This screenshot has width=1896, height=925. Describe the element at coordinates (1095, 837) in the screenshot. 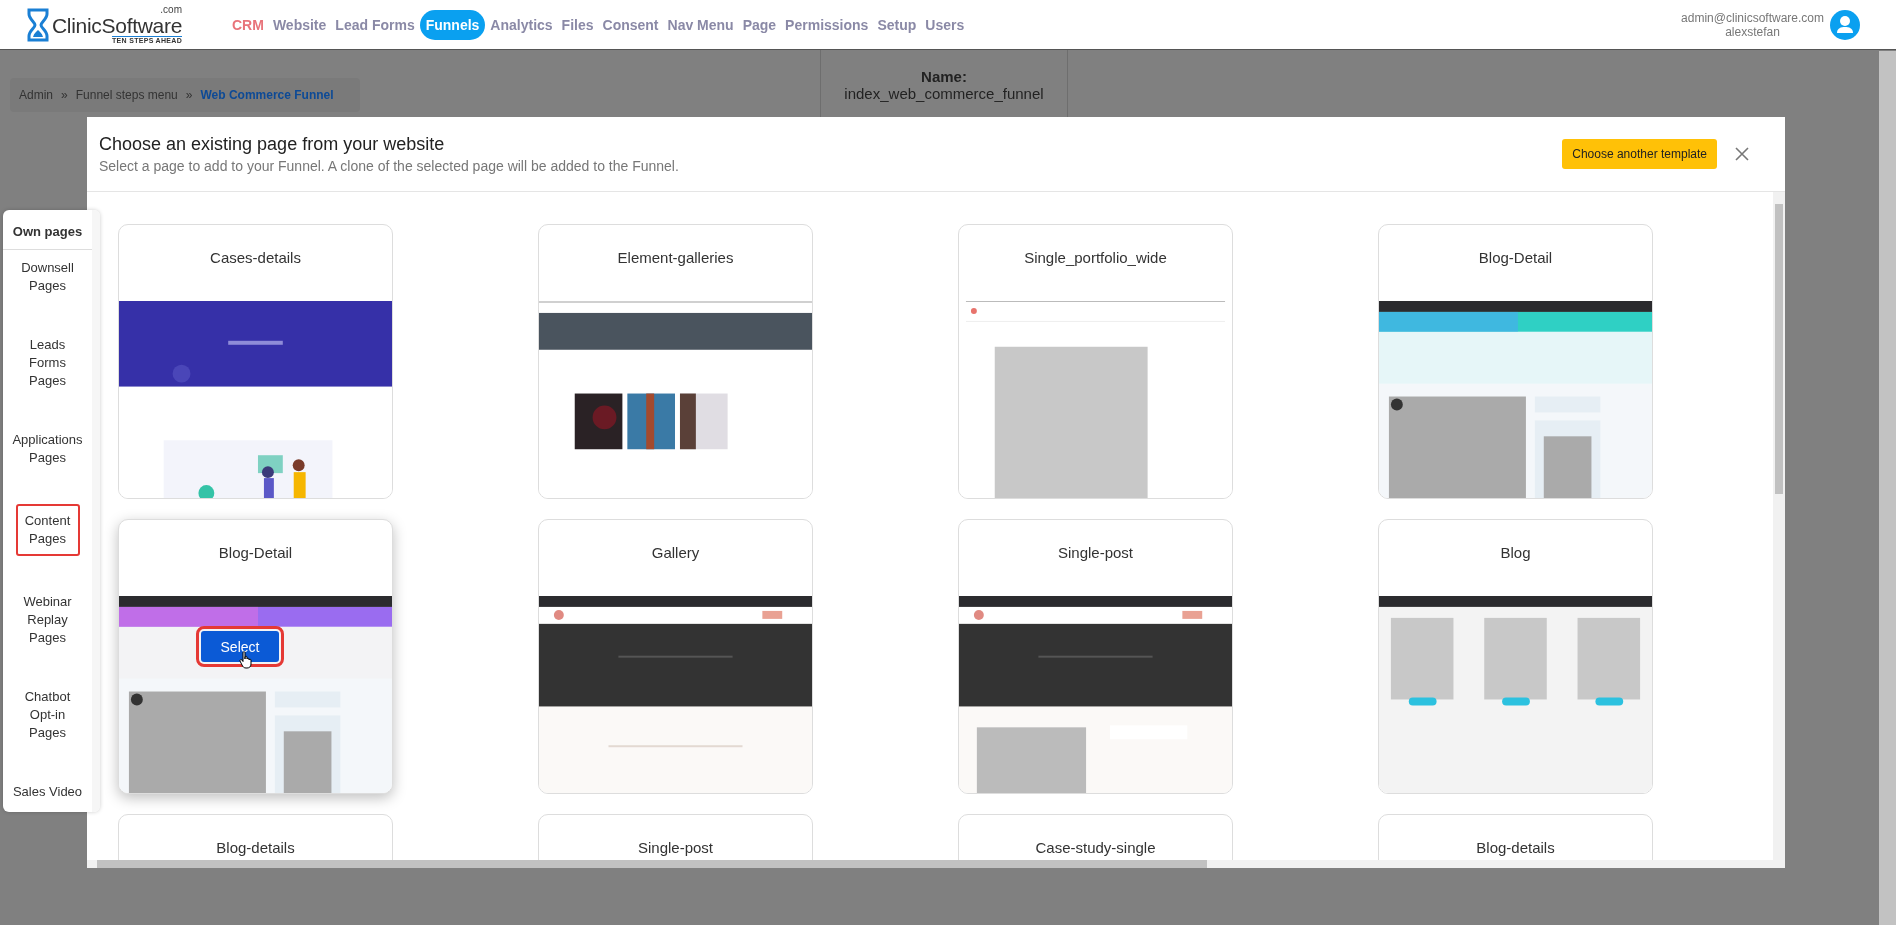

I see `page-card: Case-study-single` at that location.